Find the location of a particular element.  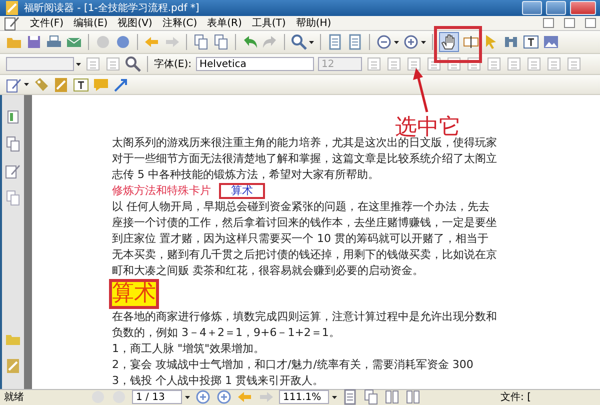

window-title: 福昕阅读器 - [1-全技能学习流程.pdf *] is located at coordinates (112, 8).